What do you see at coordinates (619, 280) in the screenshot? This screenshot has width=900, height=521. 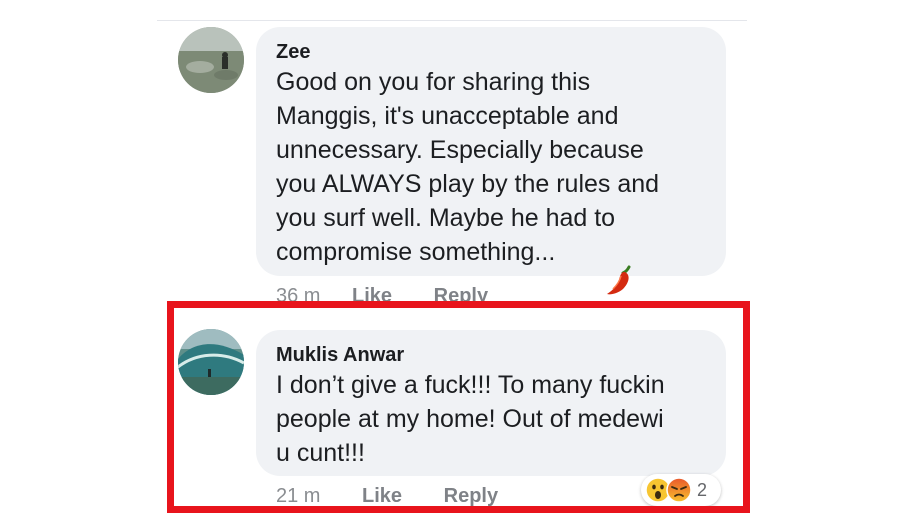 I see `chili-pepper-icon` at bounding box center [619, 280].